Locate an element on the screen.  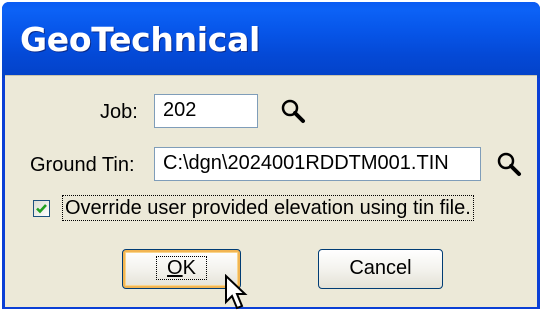
job-browse-magnifier-icon is located at coordinates (293, 111).